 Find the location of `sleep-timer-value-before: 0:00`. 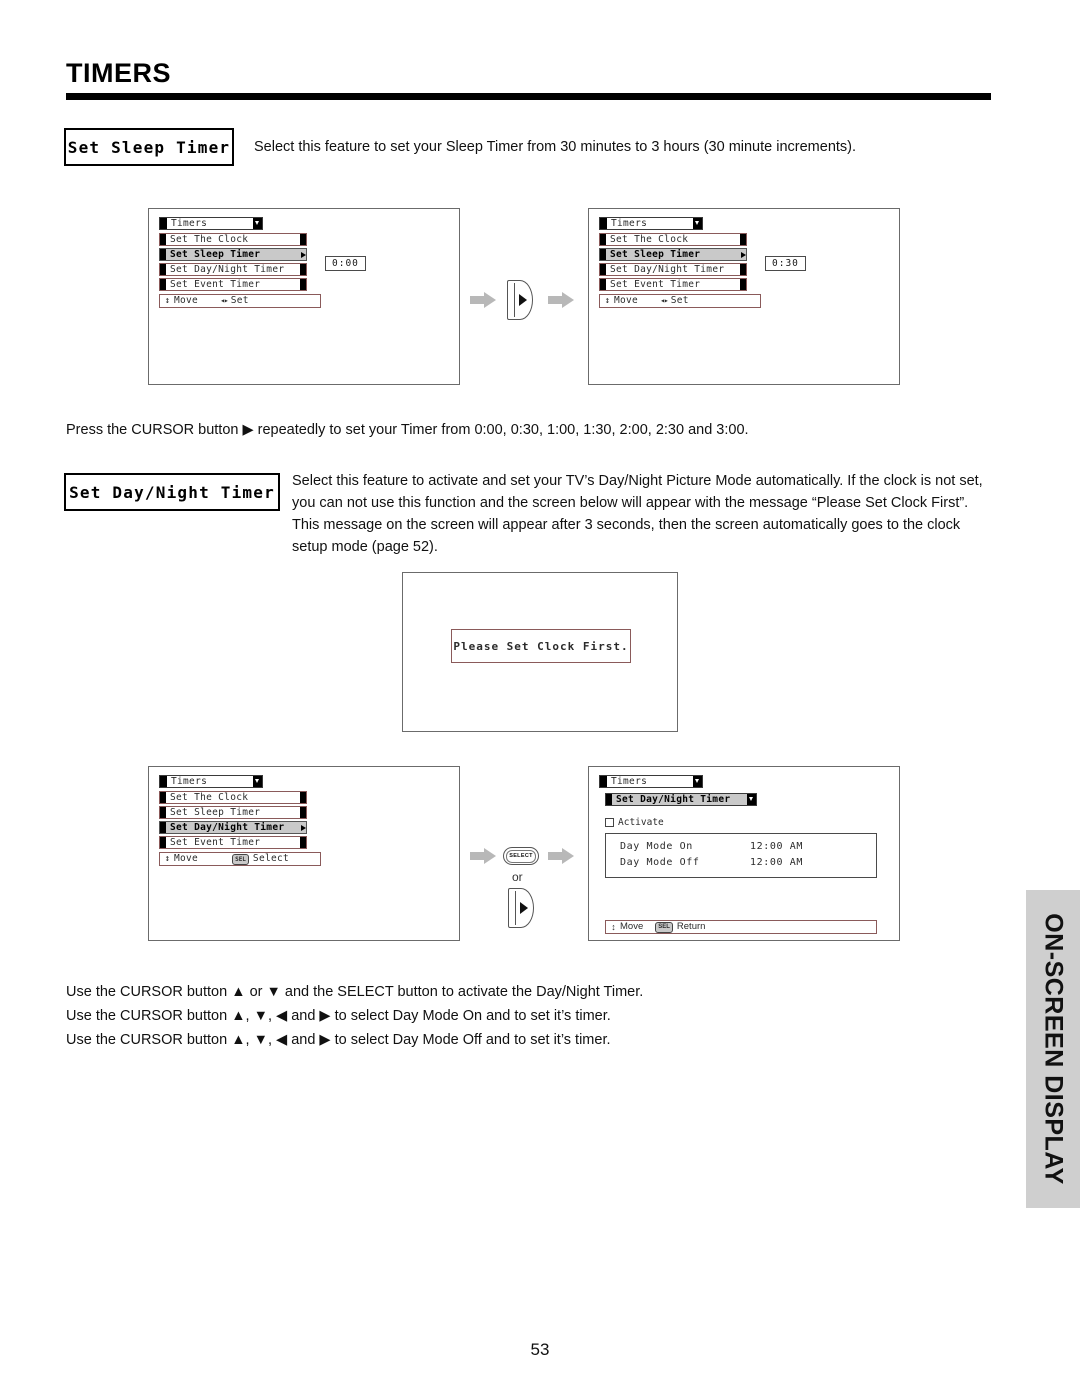

sleep-timer-value-before: 0:00 is located at coordinates (345, 263).